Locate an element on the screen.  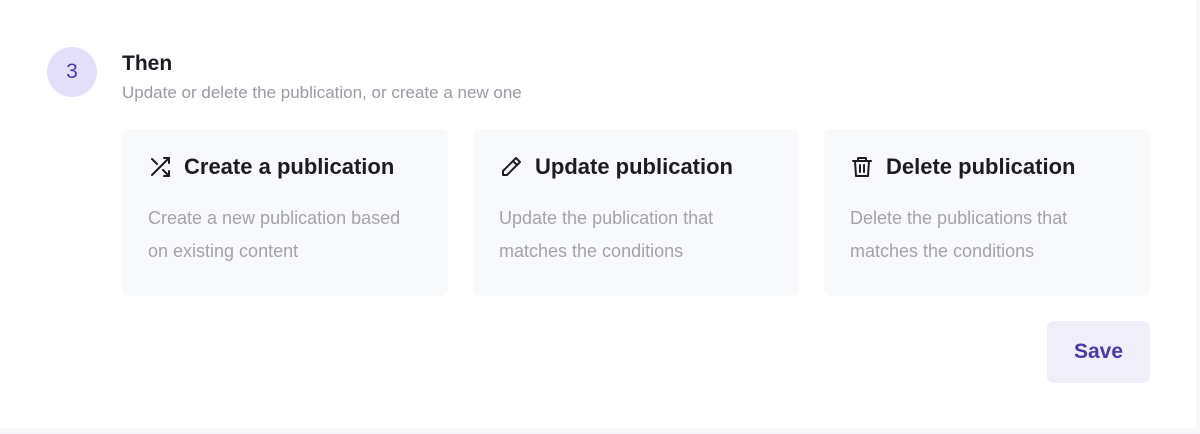
shuffle-icon is located at coordinates (160, 167).